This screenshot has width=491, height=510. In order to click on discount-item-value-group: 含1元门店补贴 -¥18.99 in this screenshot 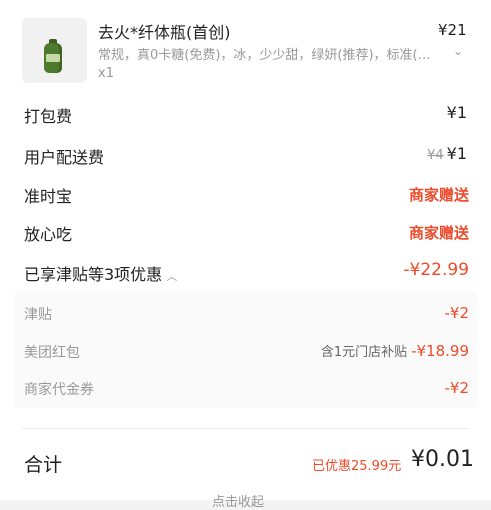, I will do `click(395, 350)`.